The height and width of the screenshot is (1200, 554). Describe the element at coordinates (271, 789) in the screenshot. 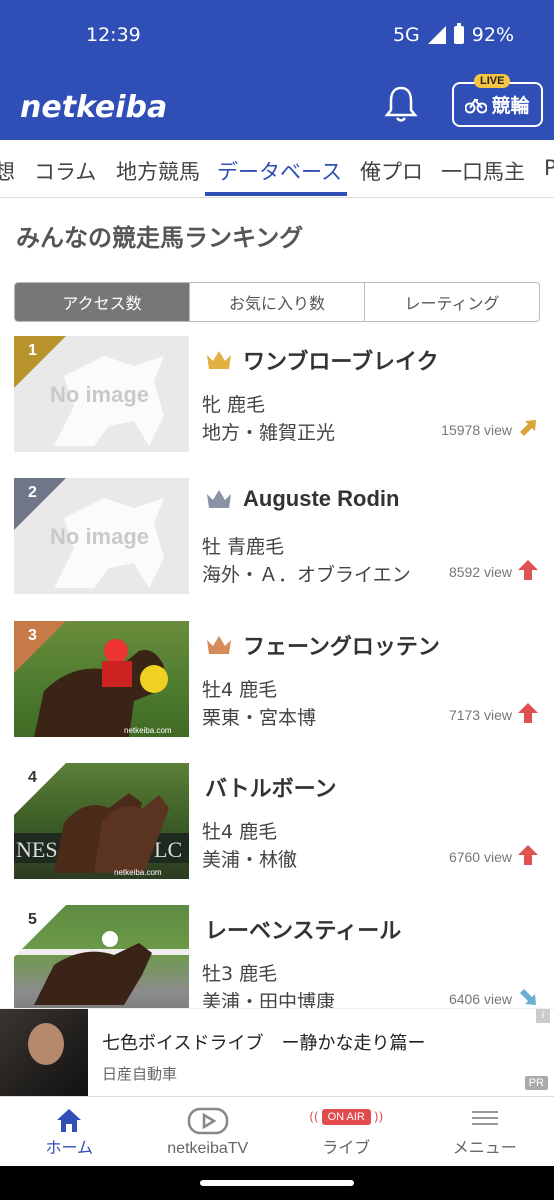

I see `horse-name: バトルボーン` at that location.